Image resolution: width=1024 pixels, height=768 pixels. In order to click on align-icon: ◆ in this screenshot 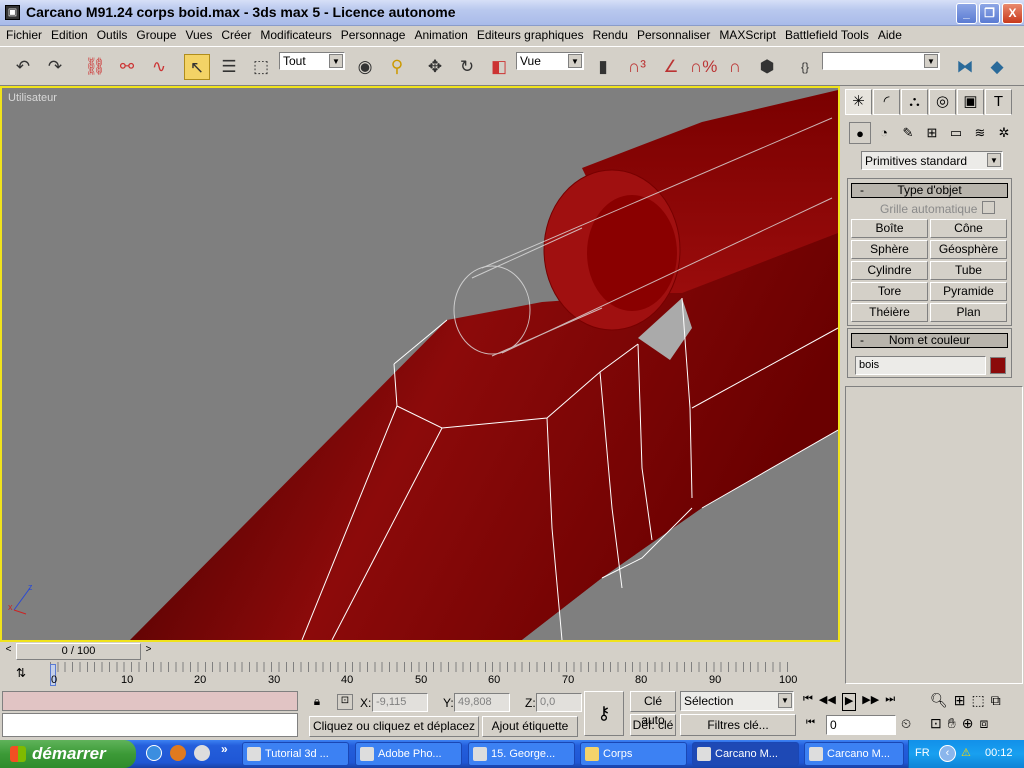, I will do `click(997, 67)`.